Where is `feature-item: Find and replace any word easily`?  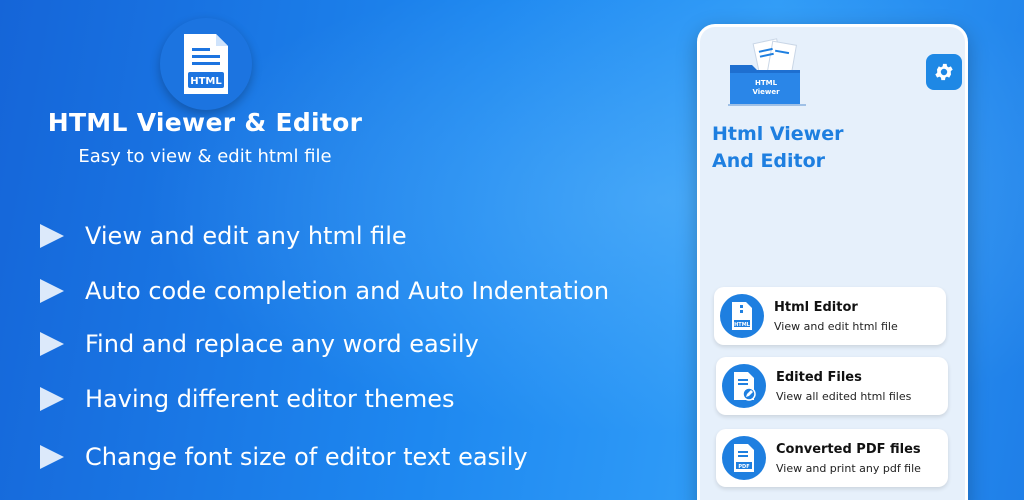
feature-item: Find and replace any word easily is located at coordinates (259, 344).